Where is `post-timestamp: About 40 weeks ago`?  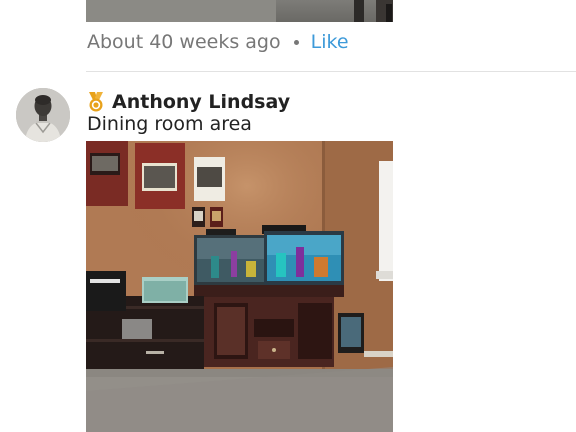 post-timestamp: About 40 weeks ago is located at coordinates (184, 42).